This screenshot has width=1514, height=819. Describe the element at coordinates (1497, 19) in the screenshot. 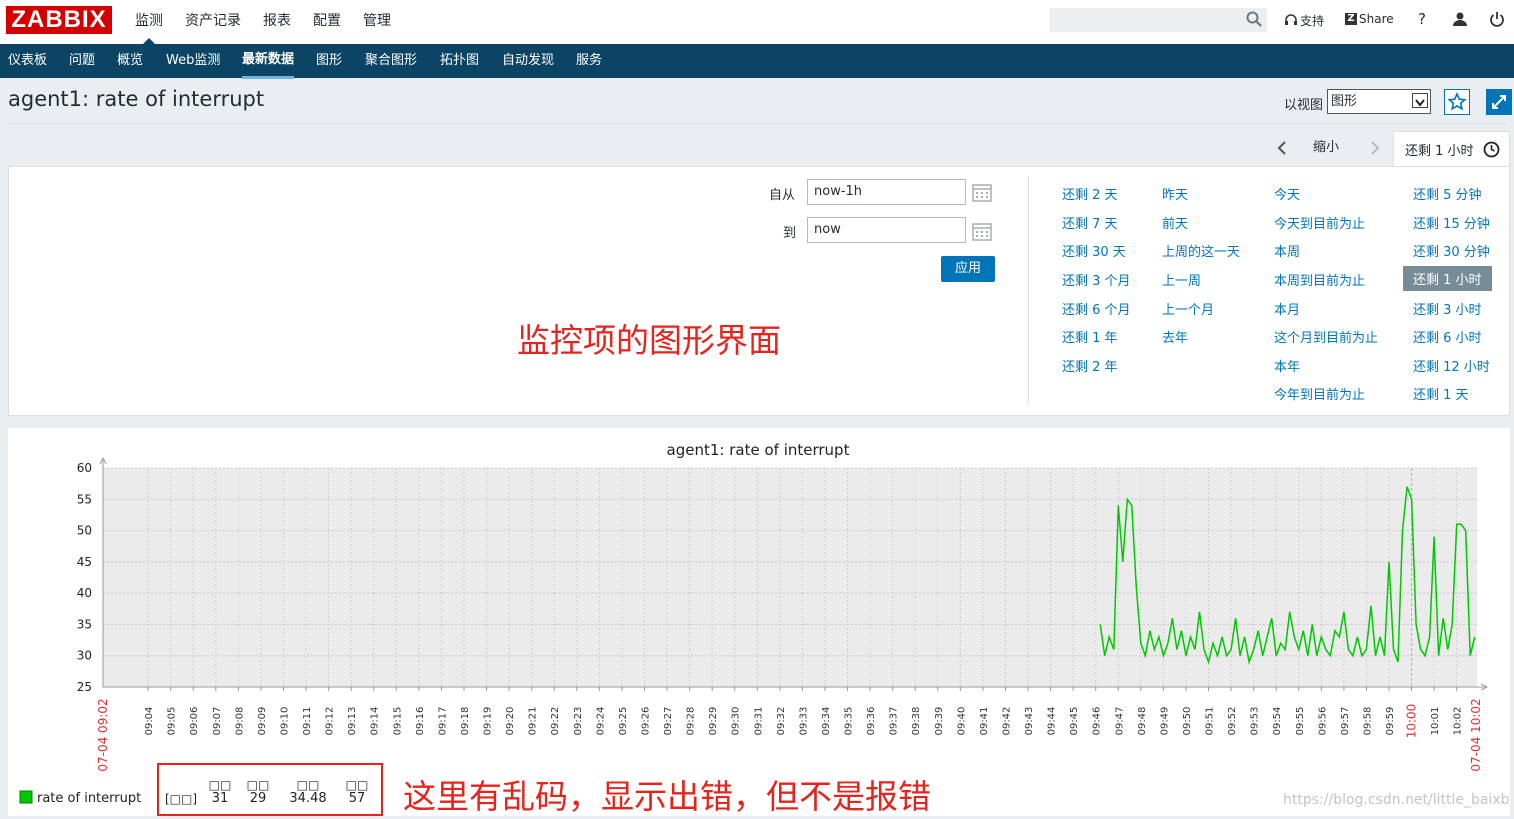

I see `logout-icon` at that location.